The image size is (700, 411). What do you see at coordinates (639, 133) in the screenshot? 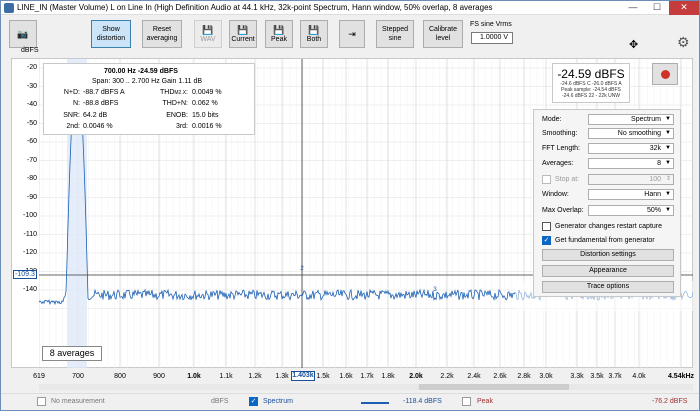
I see `smoothing-value: No smoothing` at bounding box center [639, 133].